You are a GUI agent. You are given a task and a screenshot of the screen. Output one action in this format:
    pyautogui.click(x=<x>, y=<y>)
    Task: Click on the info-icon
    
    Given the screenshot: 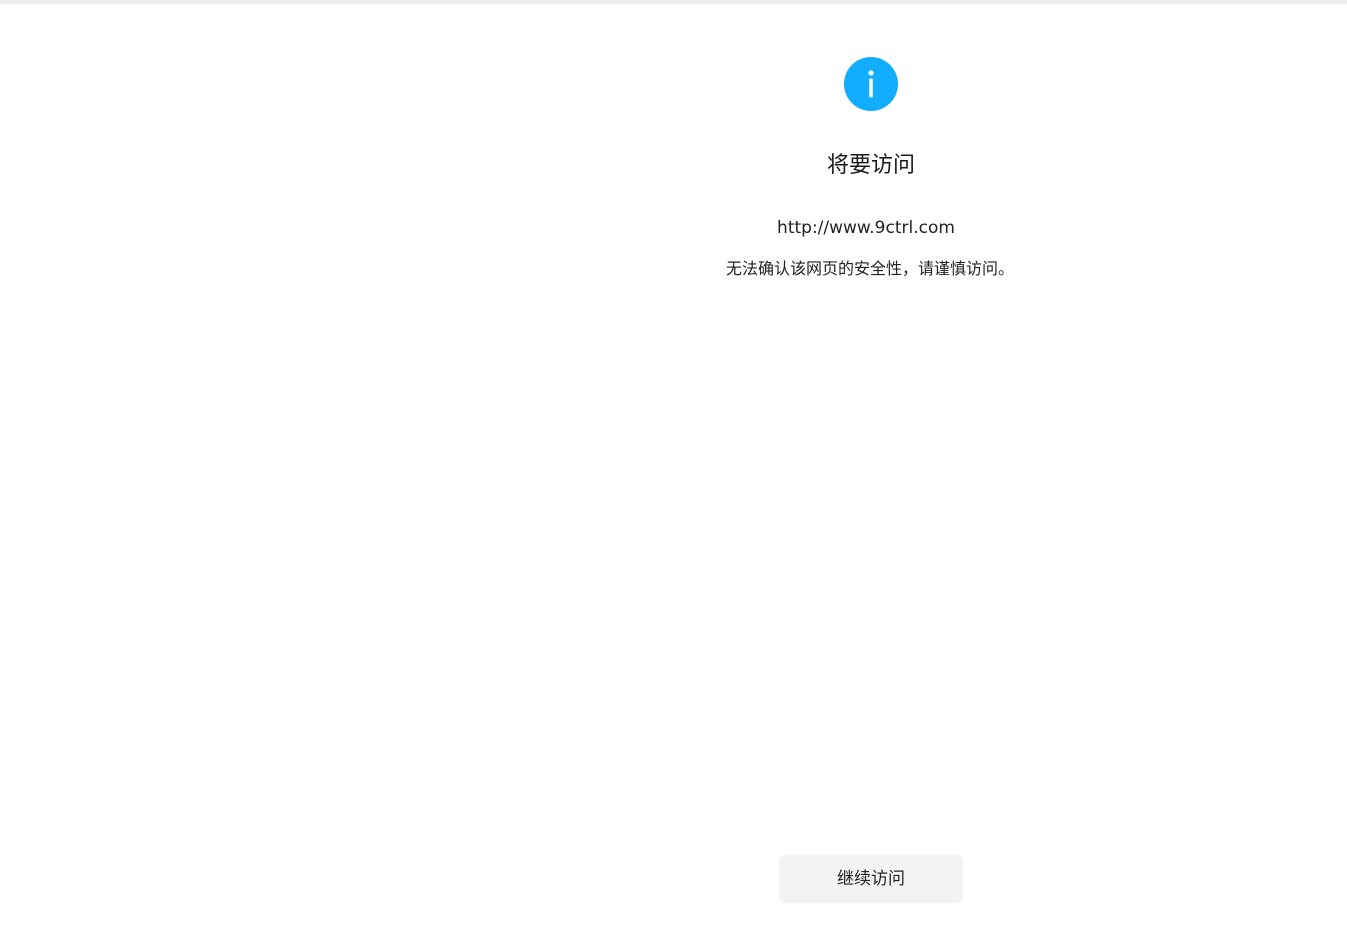 What is the action you would take?
    pyautogui.click(x=871, y=84)
    